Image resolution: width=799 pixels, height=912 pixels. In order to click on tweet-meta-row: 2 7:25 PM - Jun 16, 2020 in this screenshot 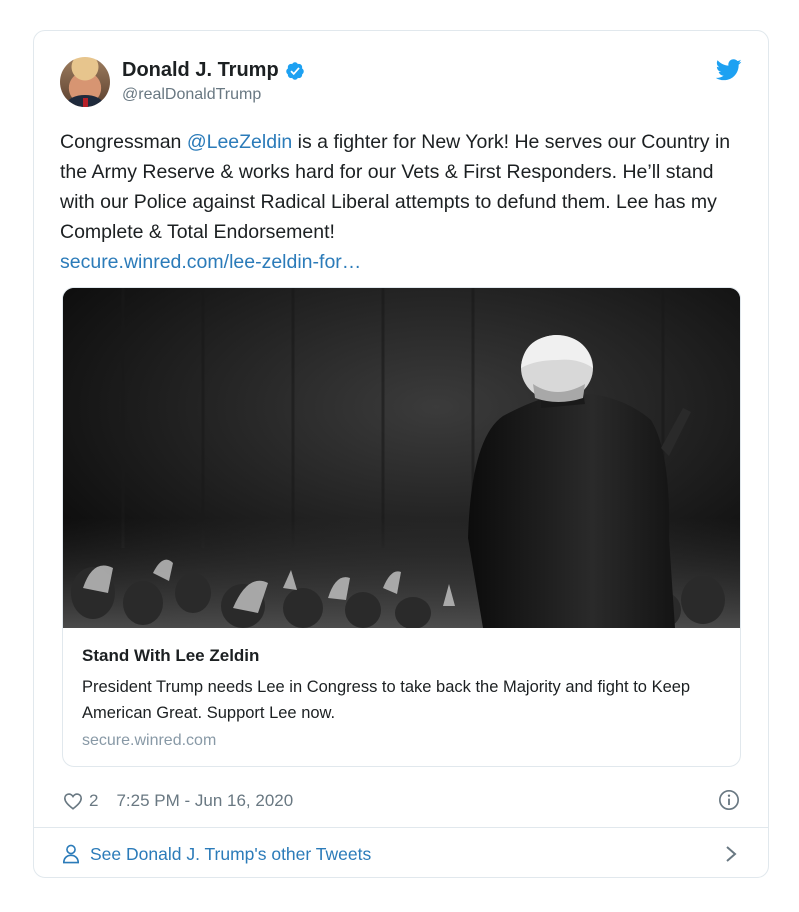, I will do `click(401, 801)`.